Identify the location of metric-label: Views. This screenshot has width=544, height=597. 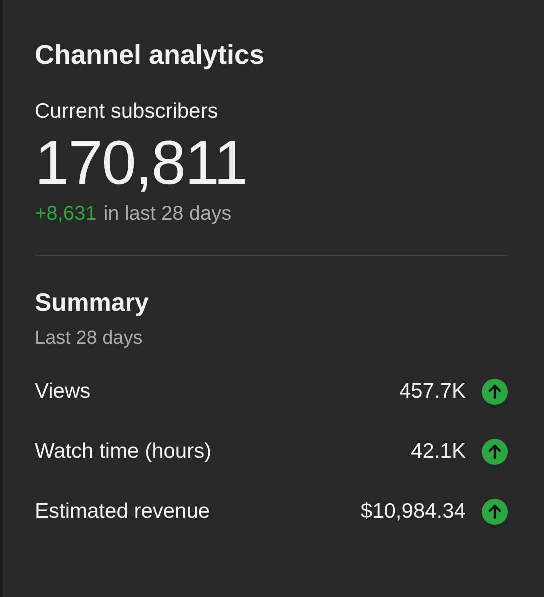
(63, 392).